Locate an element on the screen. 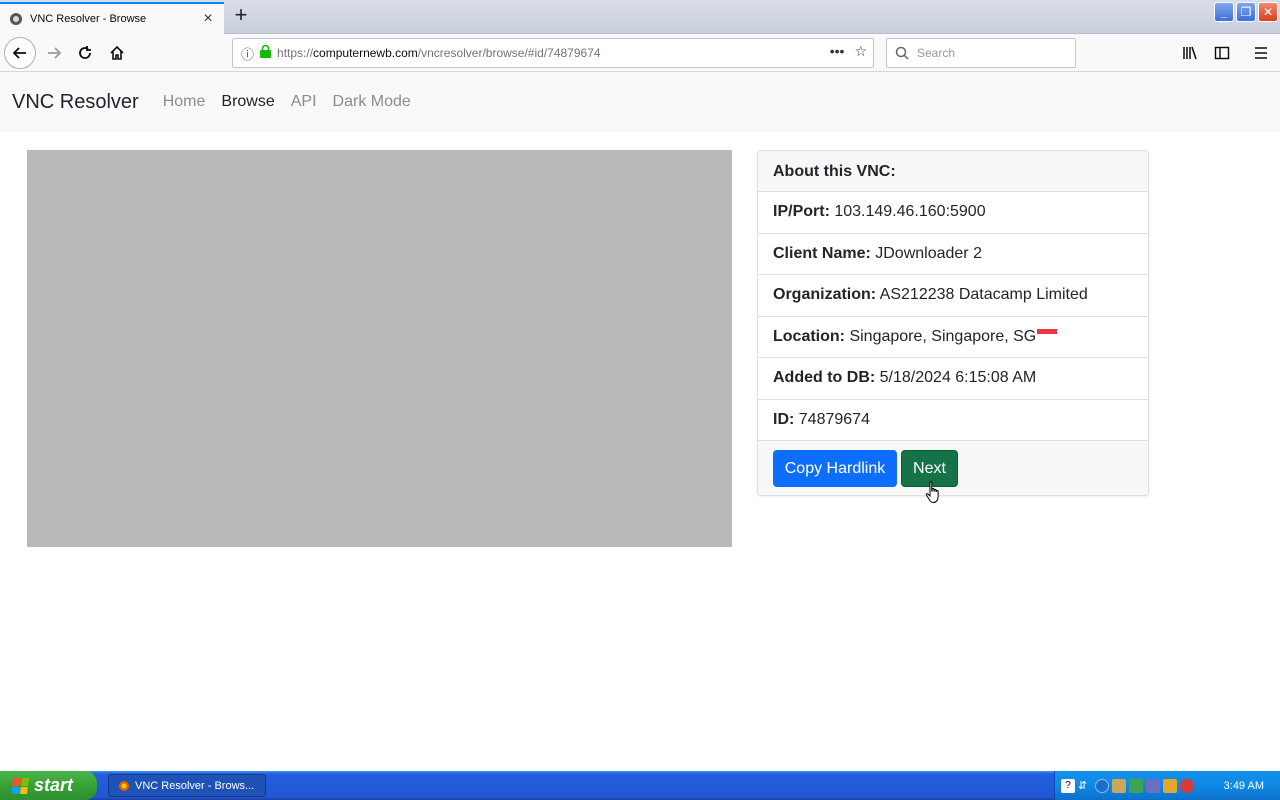 The width and height of the screenshot is (1280, 800). site-favicon-icon is located at coordinates (16, 19).